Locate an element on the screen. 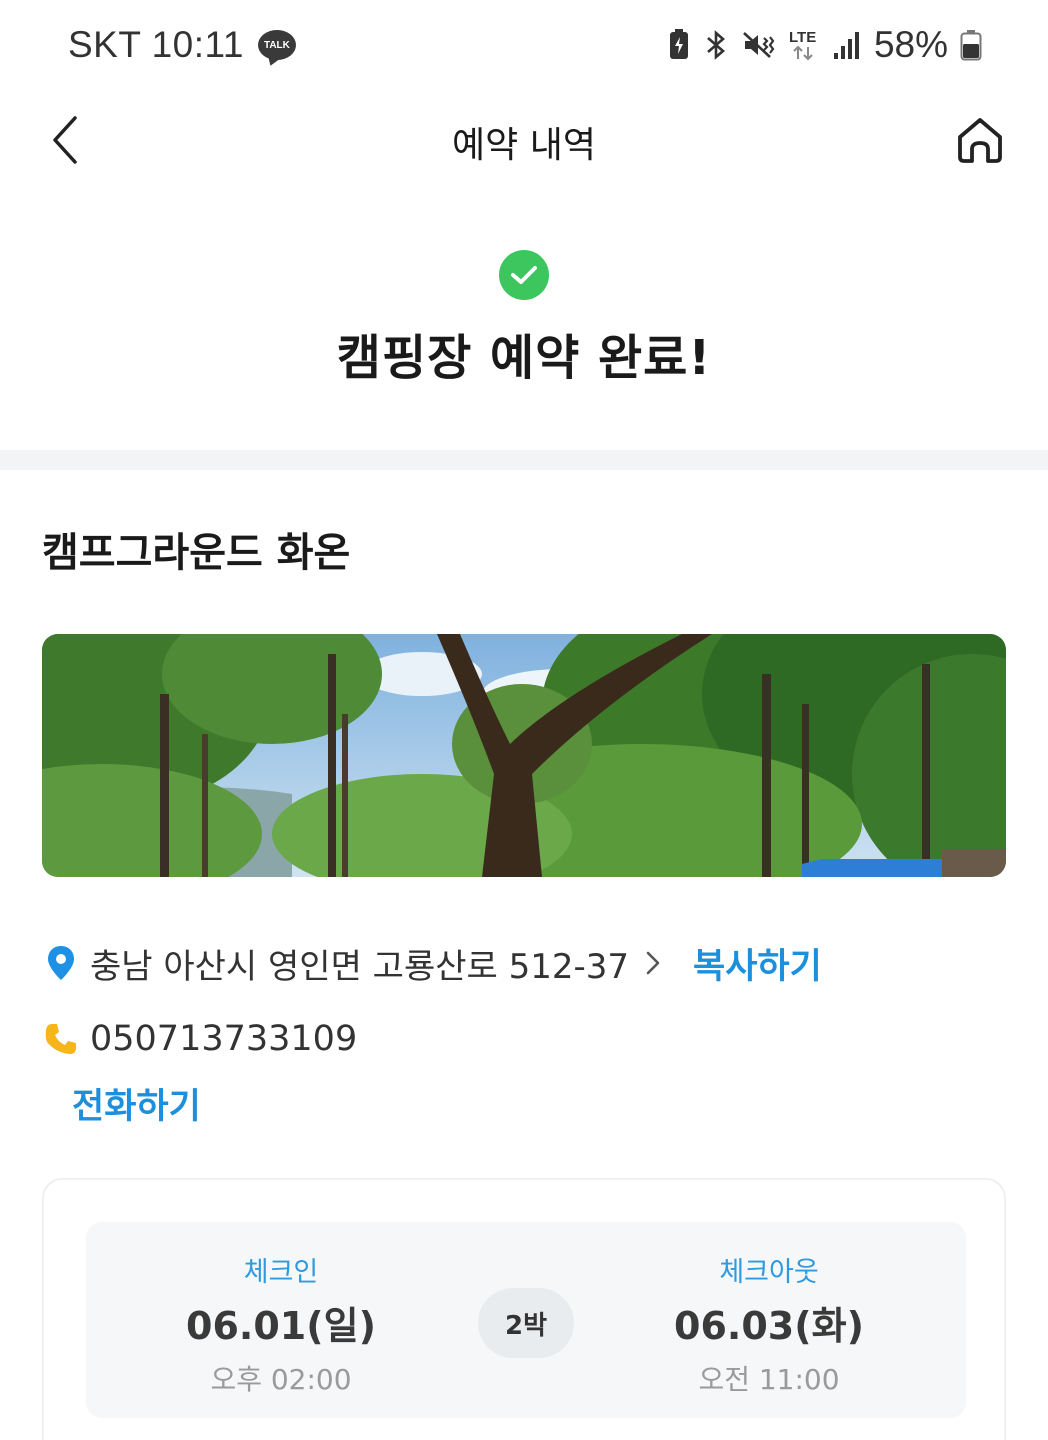 Image resolution: width=1048 pixels, height=1440 pixels. checkout-time: 오전 11:00 is located at coordinates (769, 1379).